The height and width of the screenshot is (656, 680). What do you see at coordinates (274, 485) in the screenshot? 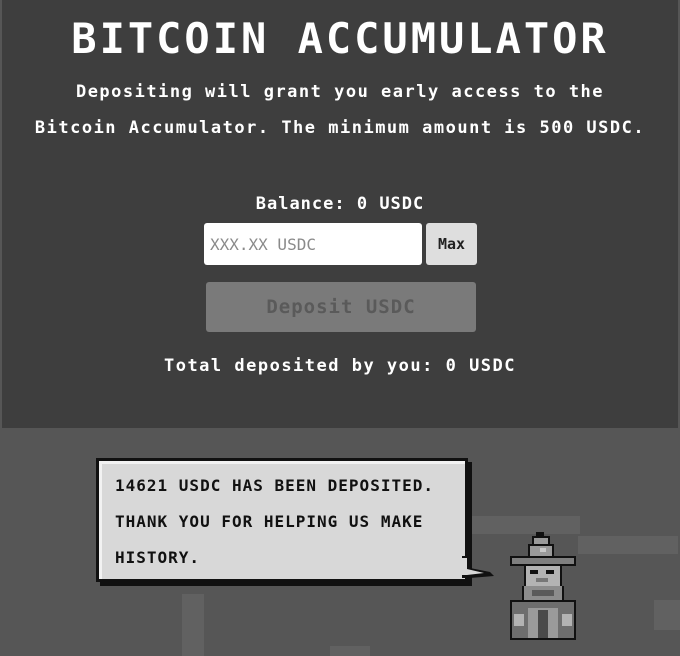
I see `speech-bubble-line: 14621 USDC HAS BEEN DEPOSITED.` at bounding box center [274, 485].